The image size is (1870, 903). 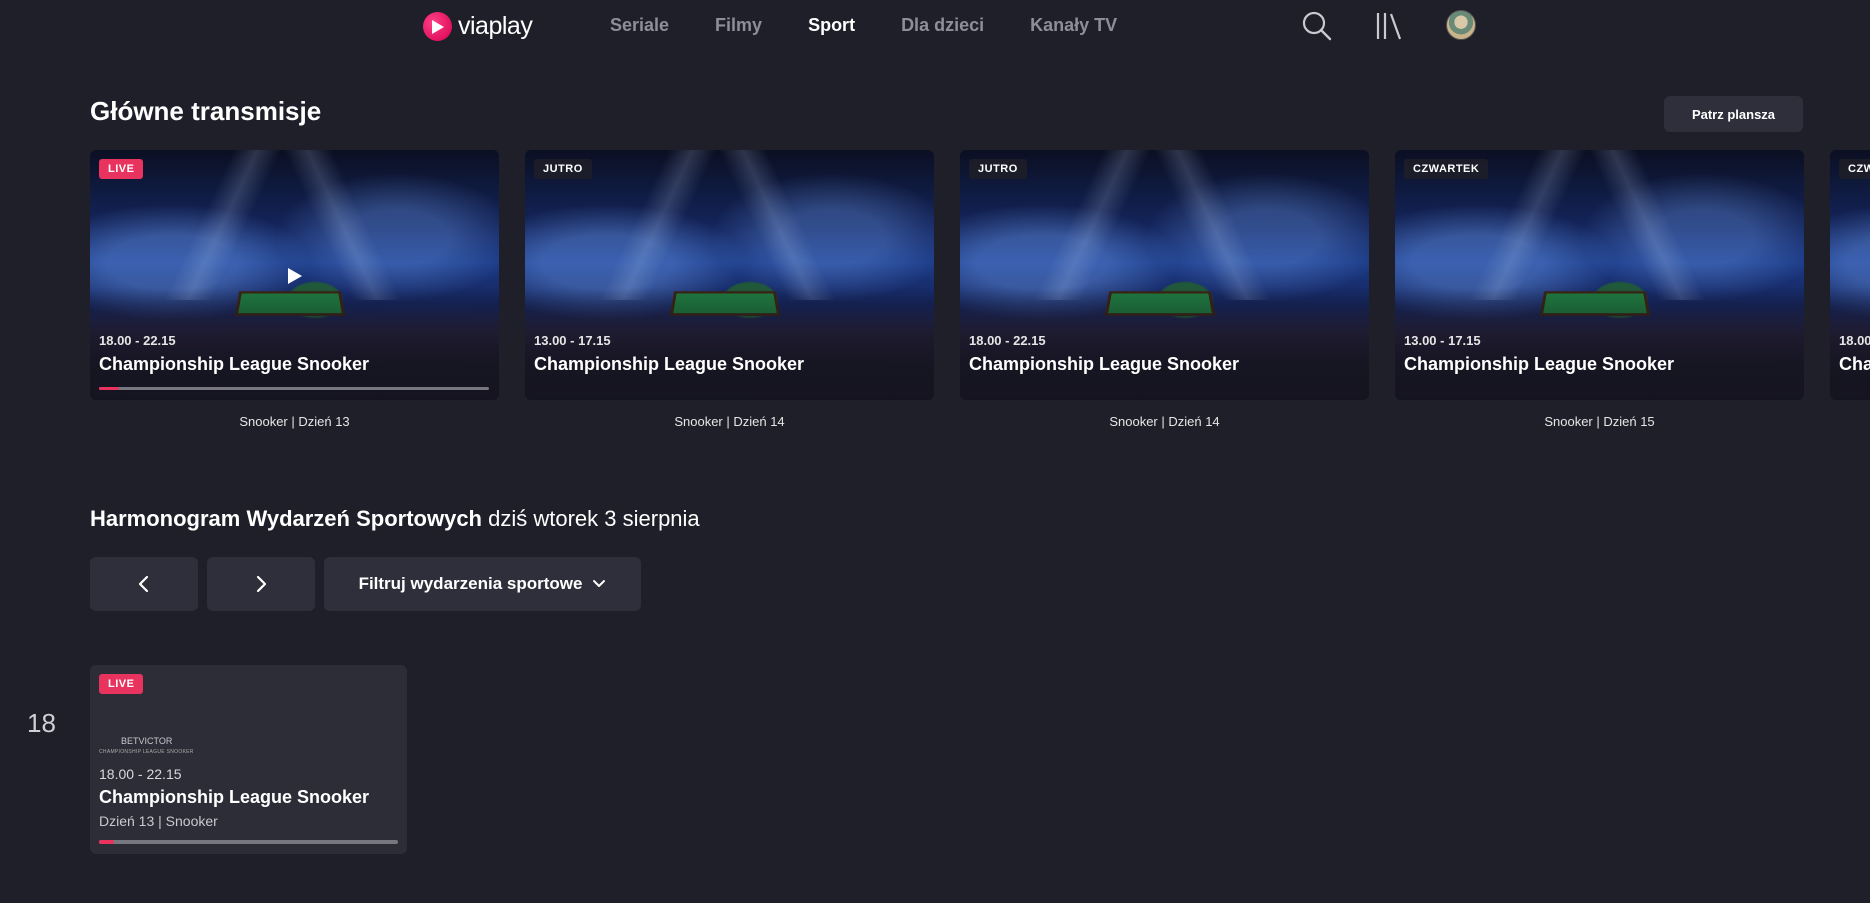 I want to click on event-sponsor-logo: BETVICTOR CHAMPIONSHIP LEAGUE SNOOKER, so click(x=159, y=747).